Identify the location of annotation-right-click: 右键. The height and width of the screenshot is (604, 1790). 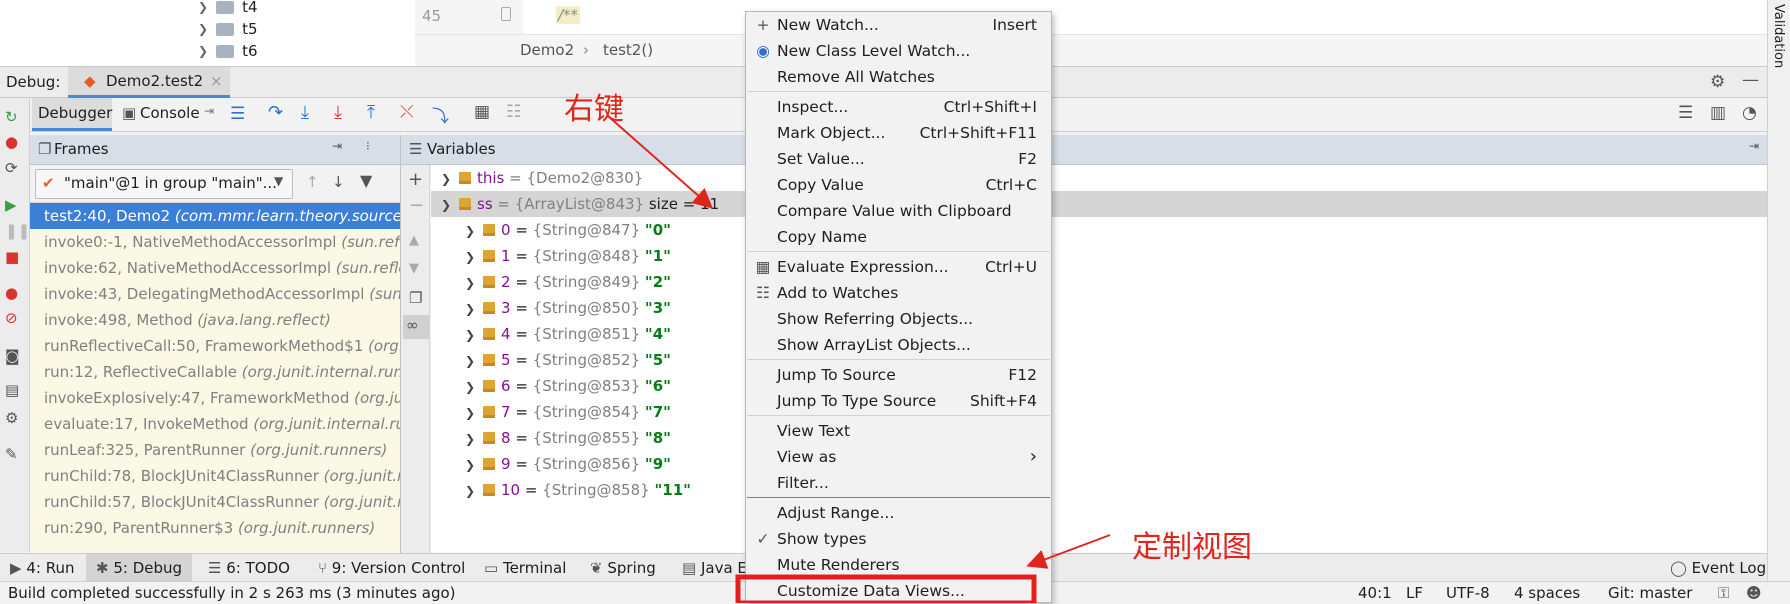
(594, 109).